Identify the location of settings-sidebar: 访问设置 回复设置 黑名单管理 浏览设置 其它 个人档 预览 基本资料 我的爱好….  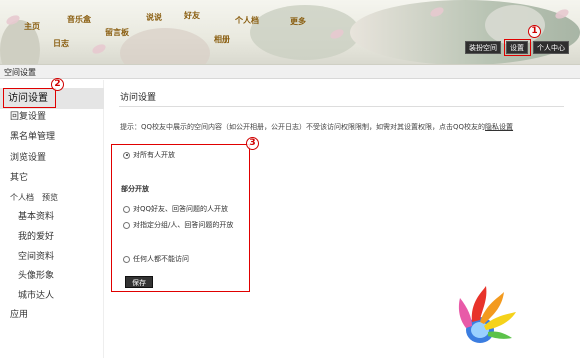
(52, 219).